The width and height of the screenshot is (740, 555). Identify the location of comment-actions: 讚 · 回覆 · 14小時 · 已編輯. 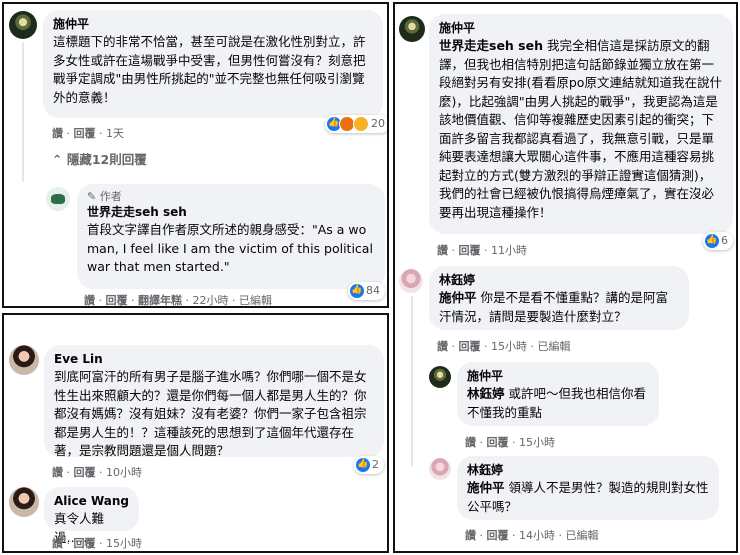
(532, 535).